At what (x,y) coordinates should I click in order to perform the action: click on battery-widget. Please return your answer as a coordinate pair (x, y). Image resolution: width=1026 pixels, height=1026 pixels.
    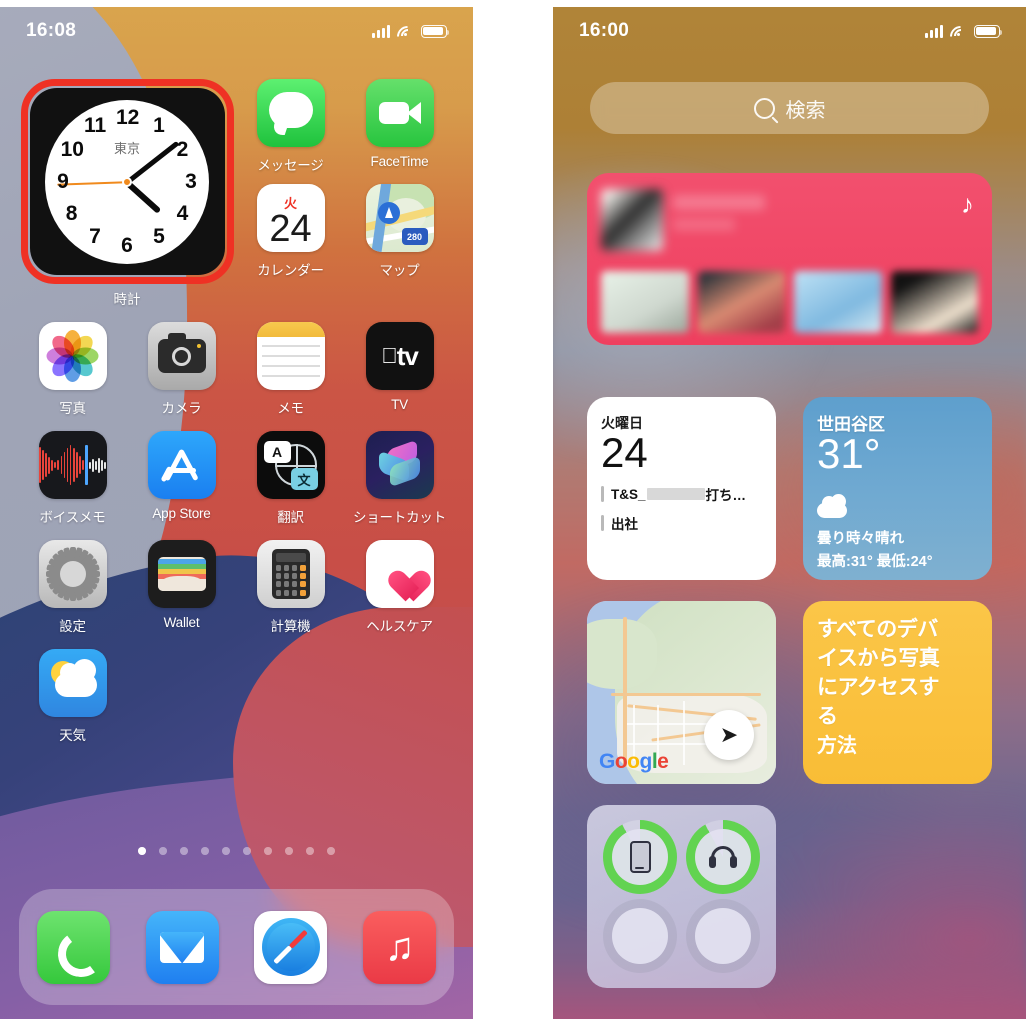
    Looking at the image, I should click on (681, 896).